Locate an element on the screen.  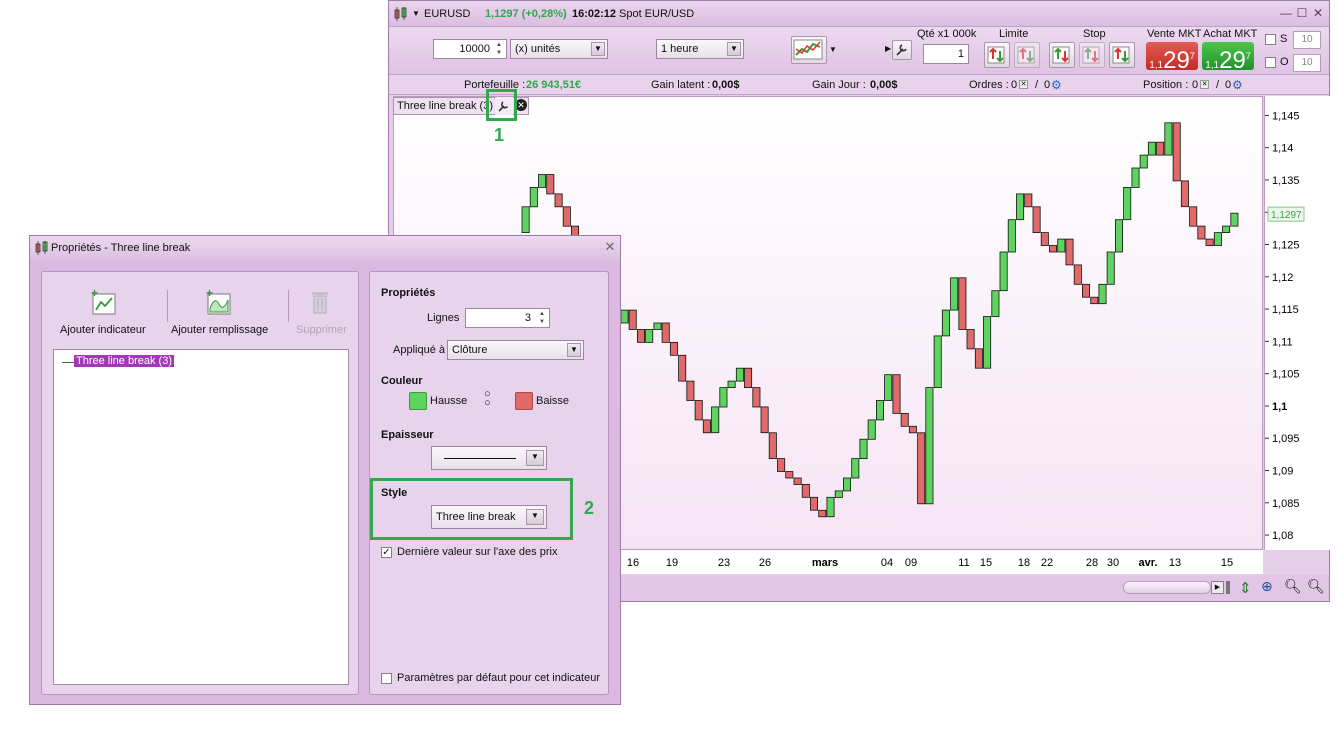
buy-limit-button is located at coordinates (997, 55).